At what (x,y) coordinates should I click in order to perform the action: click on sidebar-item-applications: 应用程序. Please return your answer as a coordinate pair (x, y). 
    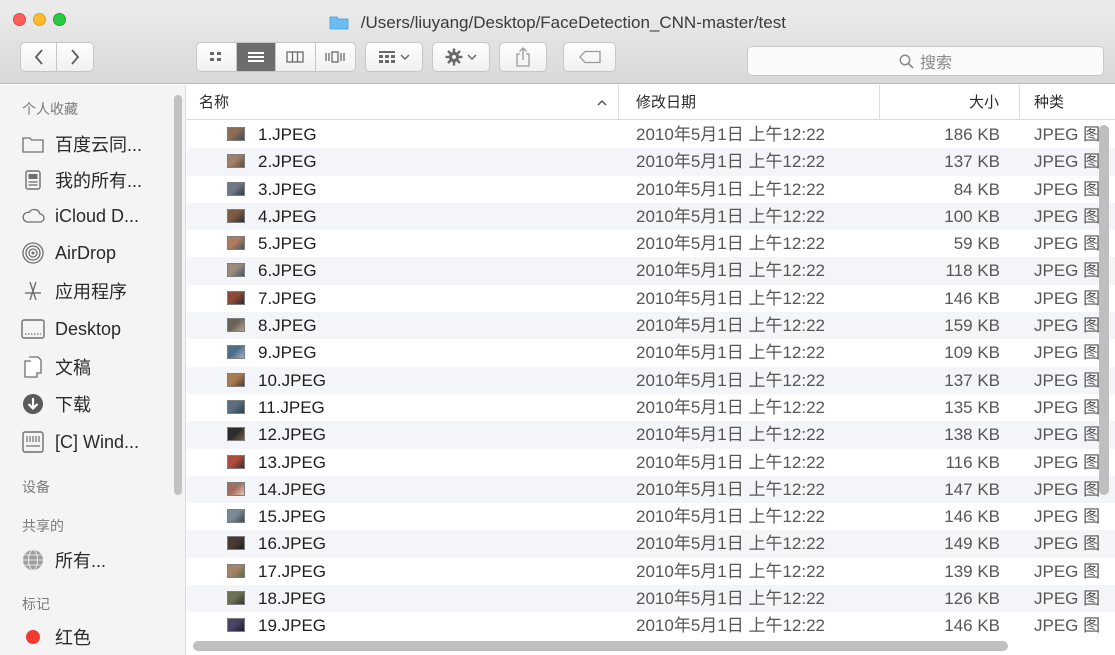
    Looking at the image, I should click on (101, 291).